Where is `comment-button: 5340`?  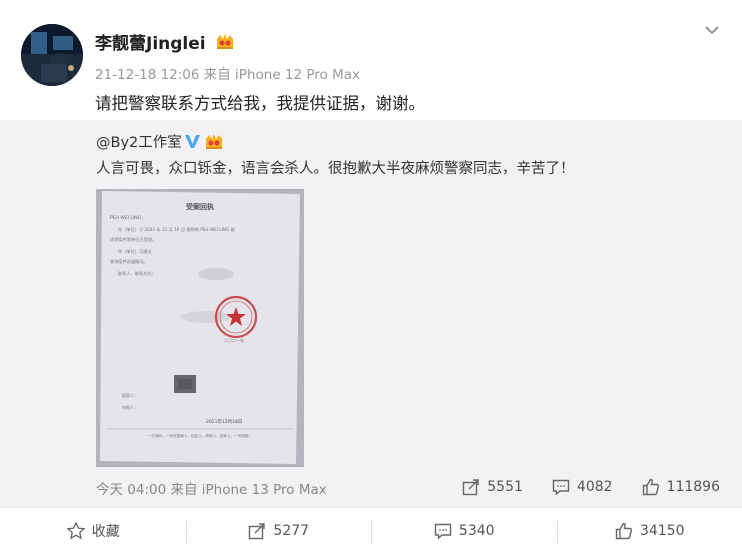
comment-button: 5340 is located at coordinates (464, 531).